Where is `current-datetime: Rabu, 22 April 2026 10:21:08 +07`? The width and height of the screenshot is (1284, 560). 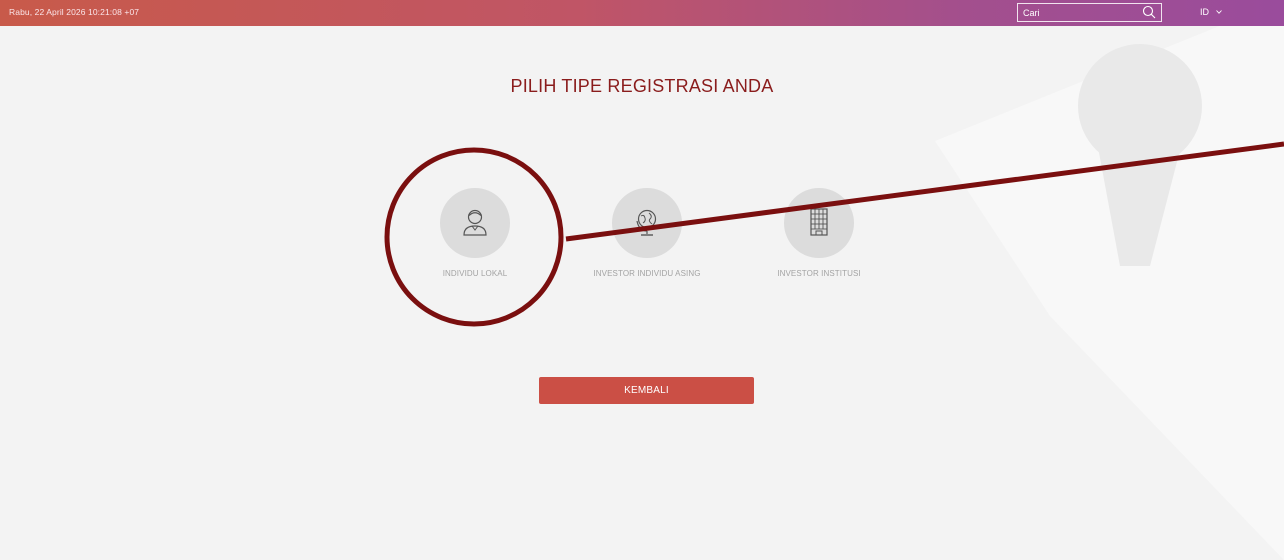
current-datetime: Rabu, 22 April 2026 10:21:08 +07 is located at coordinates (74, 12).